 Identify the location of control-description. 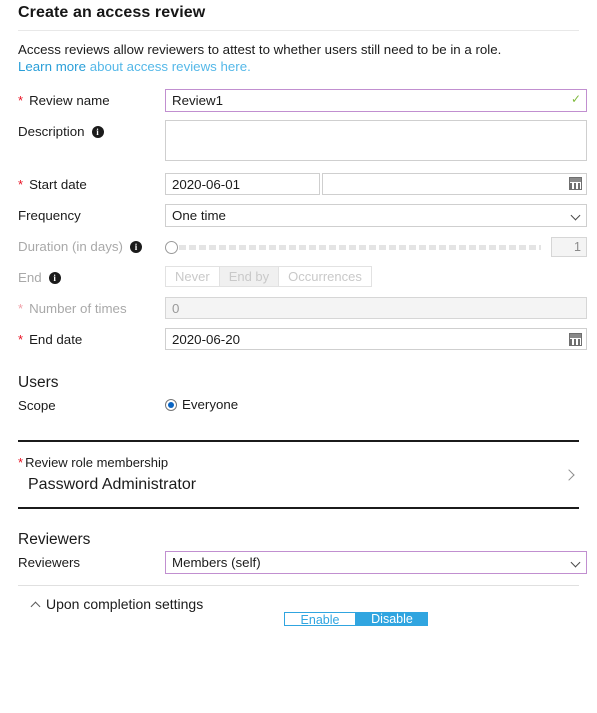
(376, 143).